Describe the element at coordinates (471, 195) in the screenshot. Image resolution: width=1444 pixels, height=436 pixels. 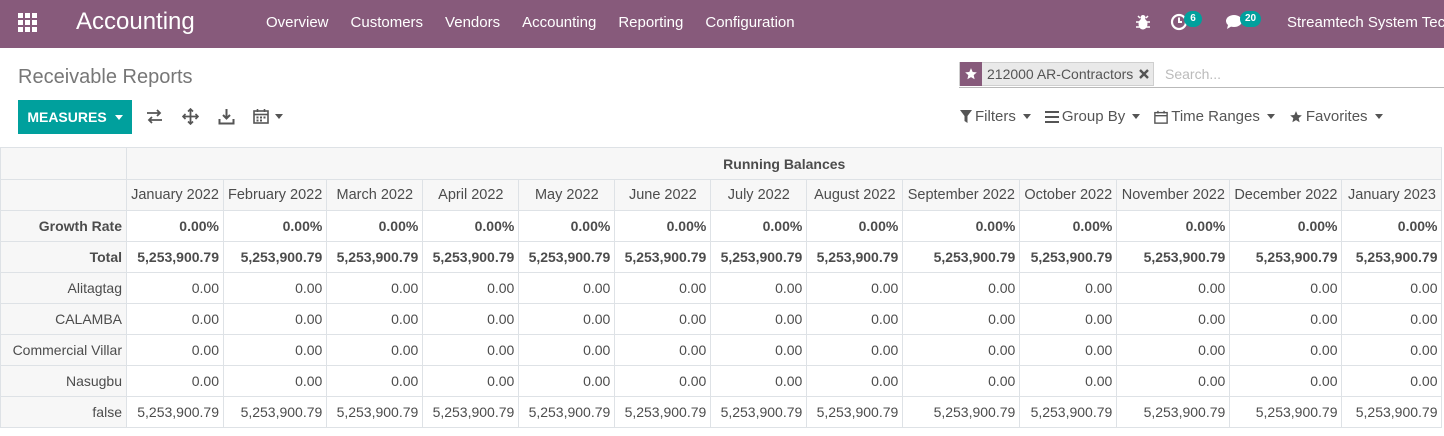
I see `pivot-column-header: April 2022` at that location.